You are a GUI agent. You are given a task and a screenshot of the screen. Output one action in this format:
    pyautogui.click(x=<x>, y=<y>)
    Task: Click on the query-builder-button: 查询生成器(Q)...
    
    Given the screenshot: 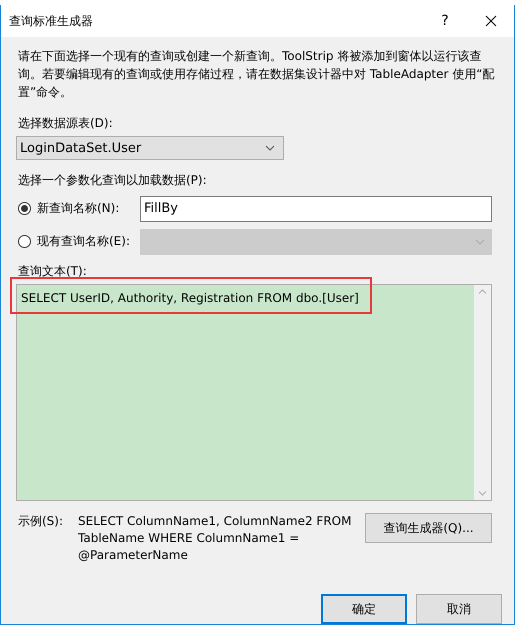 What is the action you would take?
    pyautogui.click(x=428, y=528)
    